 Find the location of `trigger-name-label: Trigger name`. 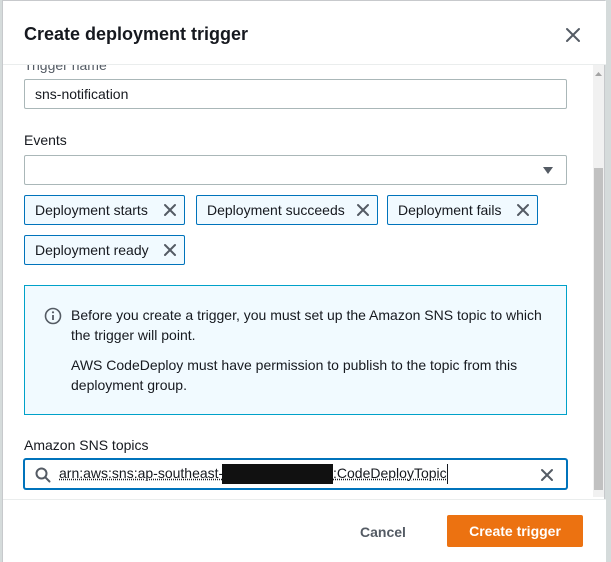

trigger-name-label: Trigger name is located at coordinates (65, 69).